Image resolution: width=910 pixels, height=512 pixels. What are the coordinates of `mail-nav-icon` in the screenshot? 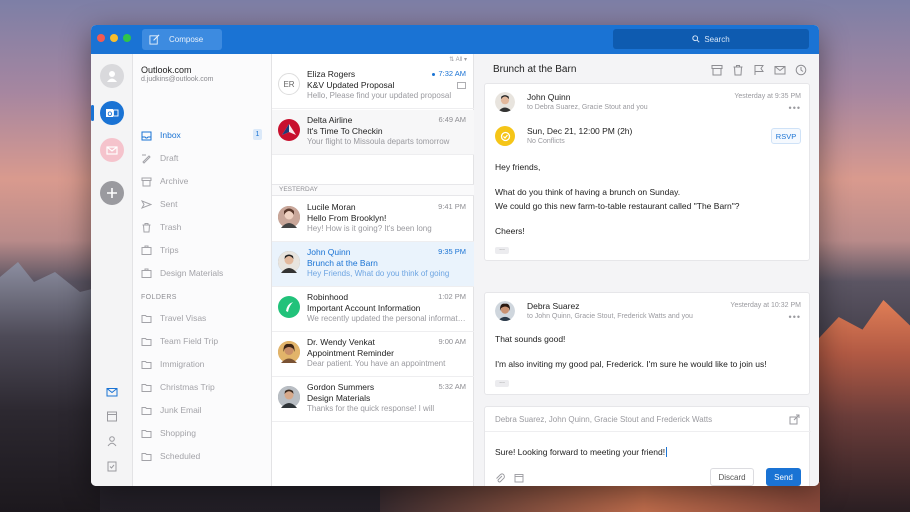 It's located at (112, 392).